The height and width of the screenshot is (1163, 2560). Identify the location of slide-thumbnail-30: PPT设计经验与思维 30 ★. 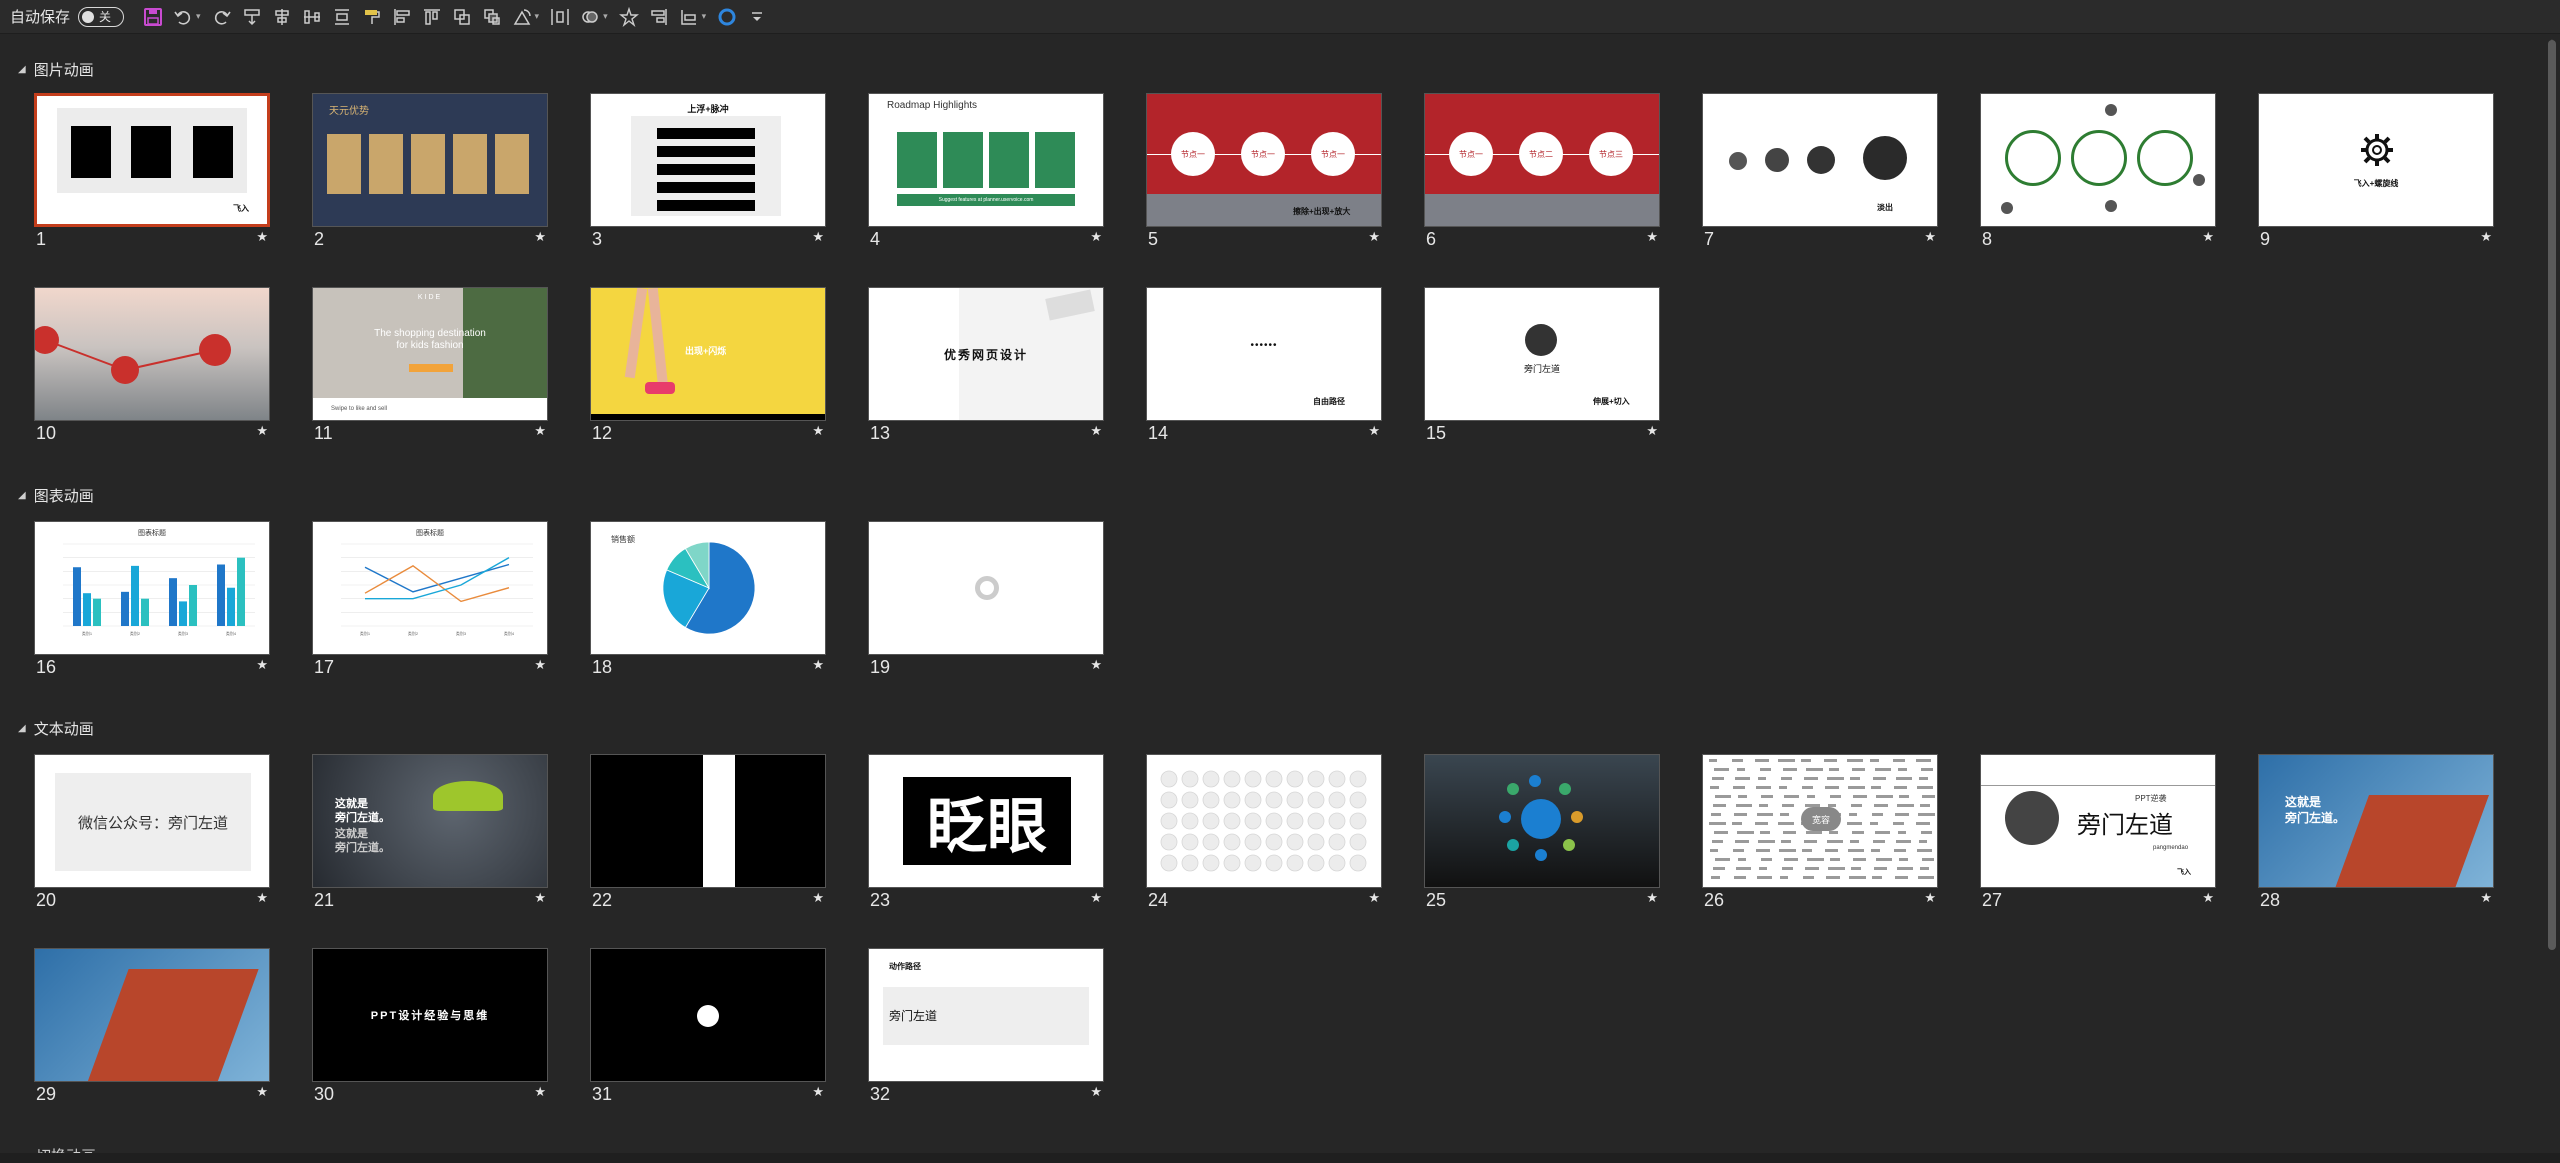
(430, 1026).